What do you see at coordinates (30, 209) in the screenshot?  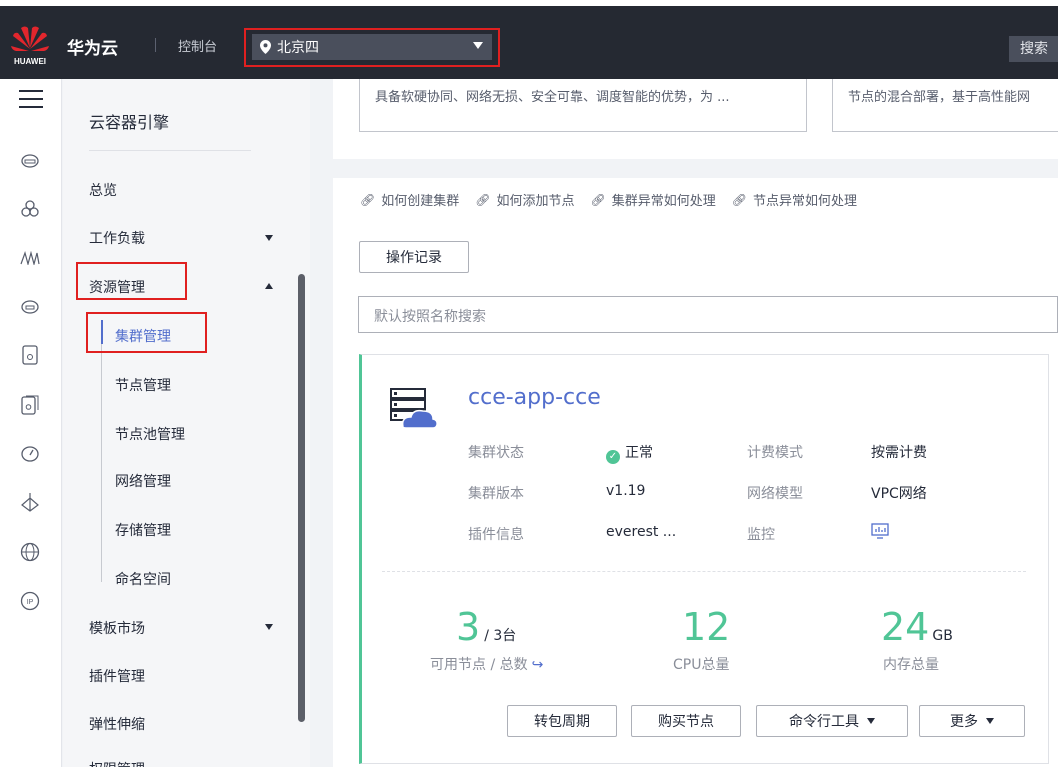 I see `cluster-icon` at bounding box center [30, 209].